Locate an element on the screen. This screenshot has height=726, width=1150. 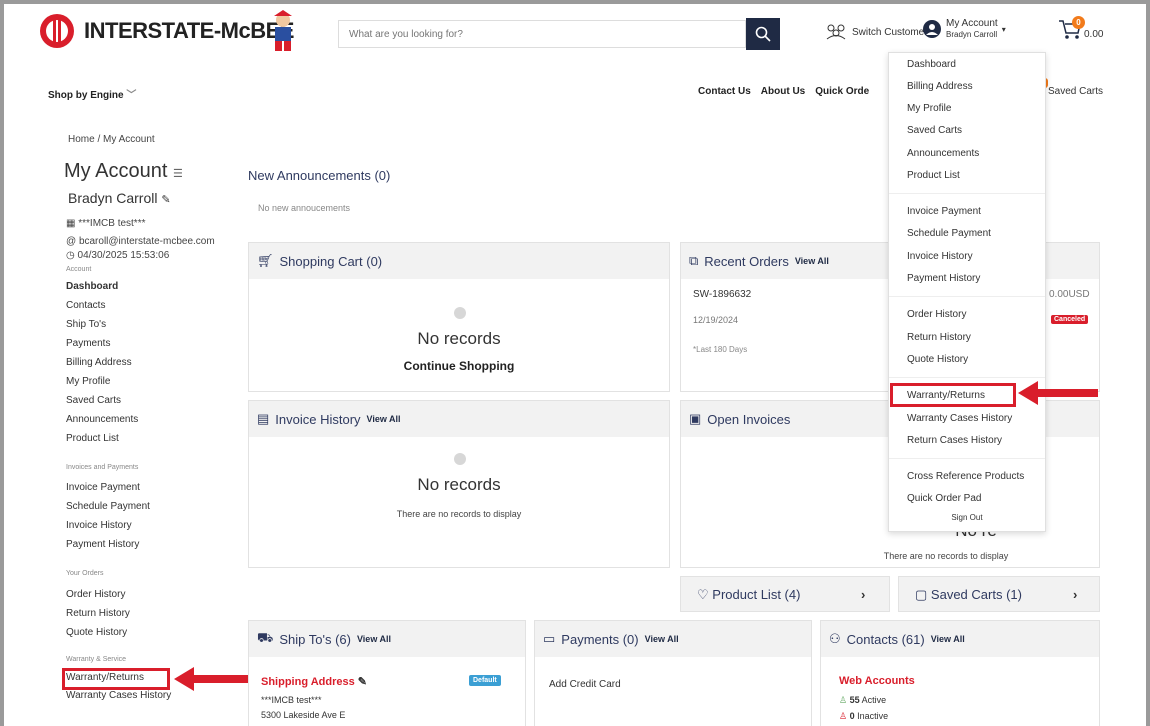
sidebar-item-invoice-payment: Invoice Payment is located at coordinates (103, 487).